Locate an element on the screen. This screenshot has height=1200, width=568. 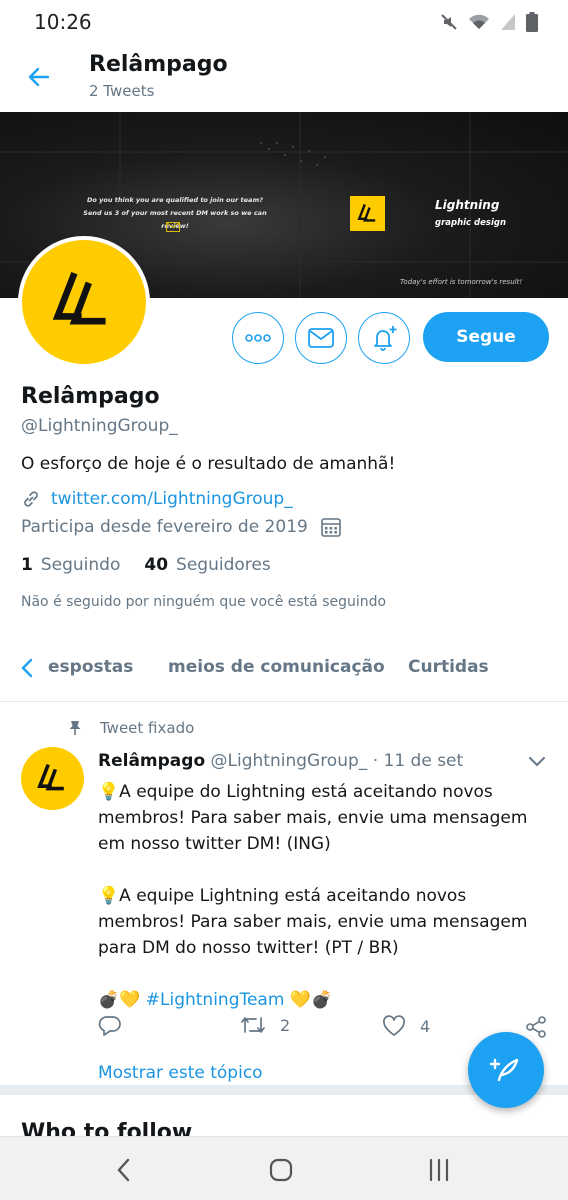
tweet-hashtag-line: 💣💛 #LightningTeam 💛💣 is located at coordinates (318, 1000).